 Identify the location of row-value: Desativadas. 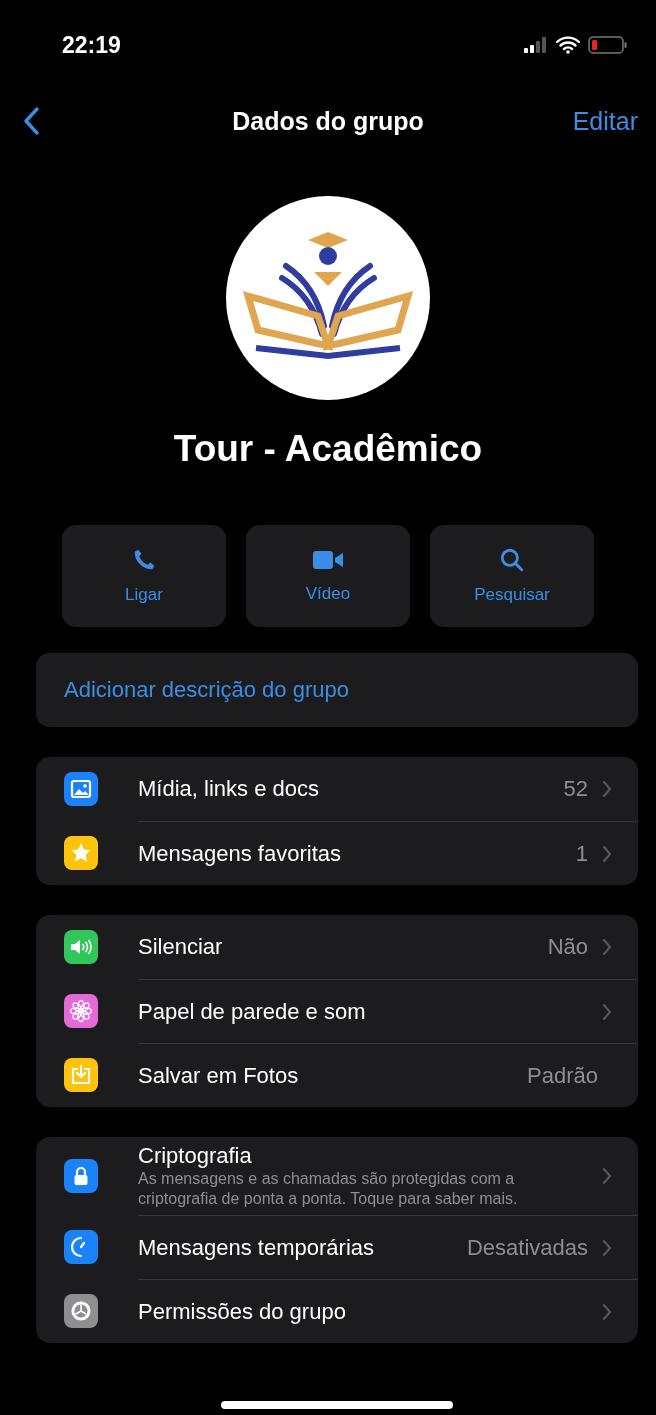
(527, 1247).